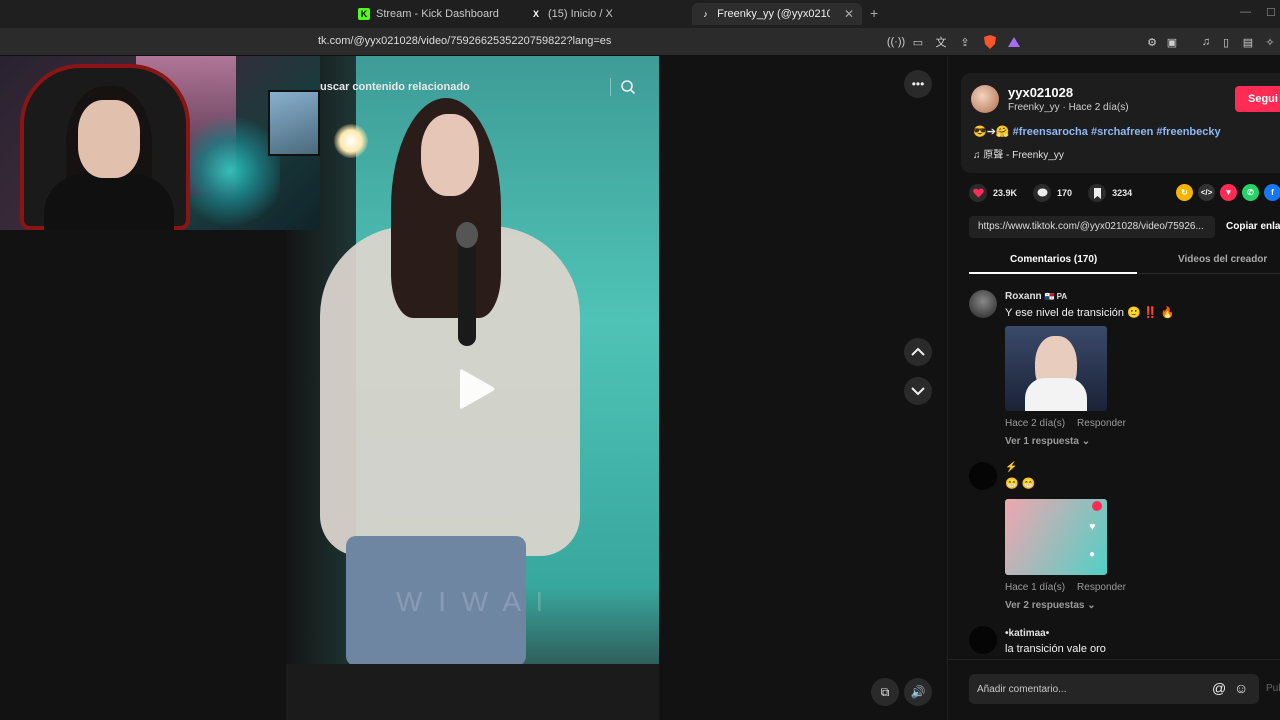  What do you see at coordinates (1097, 506) in the screenshot?
I see `comment-image-add-icon` at bounding box center [1097, 506].